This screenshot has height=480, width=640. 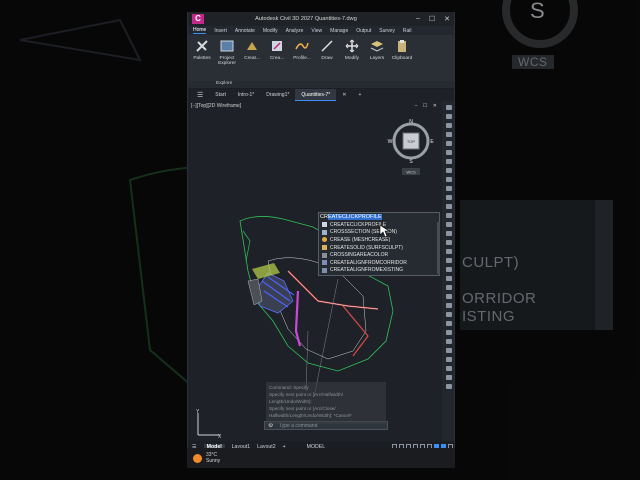 I want to click on command-history-line: Specify next point or [Arc/Halfwidth/, so click(x=306, y=394).